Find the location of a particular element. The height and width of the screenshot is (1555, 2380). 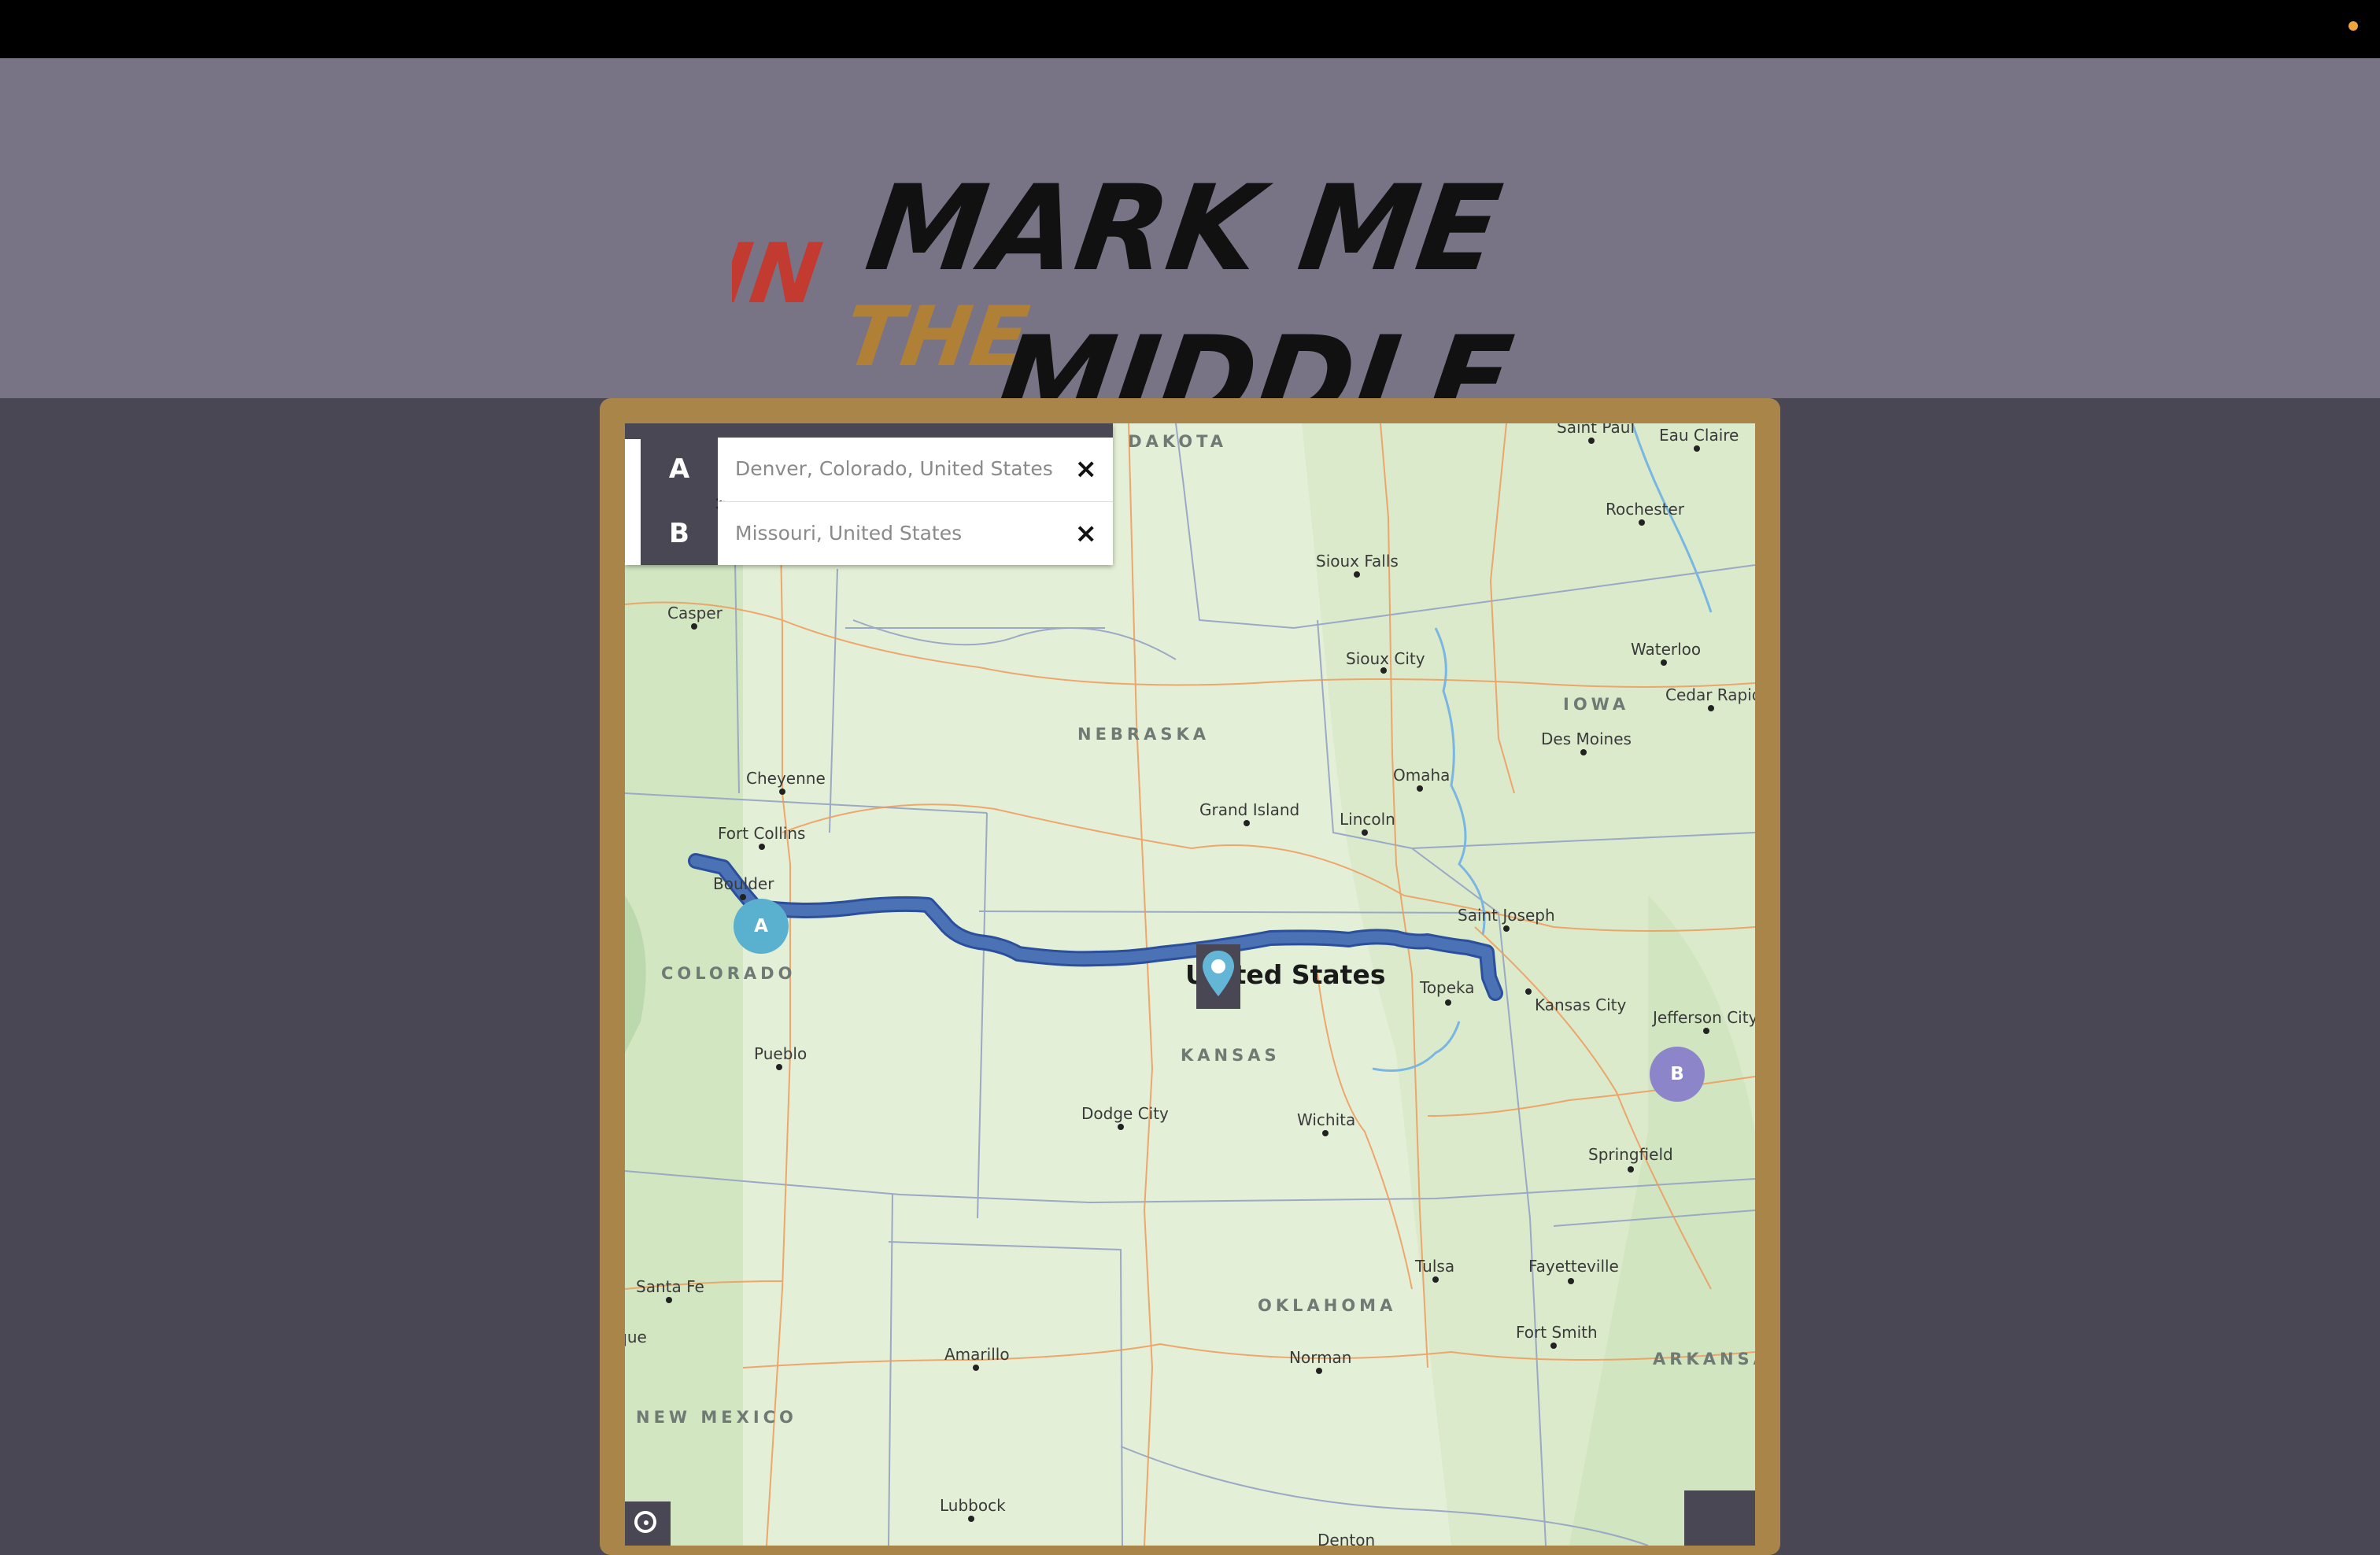

city-label: Sioux City is located at coordinates (1385, 658).